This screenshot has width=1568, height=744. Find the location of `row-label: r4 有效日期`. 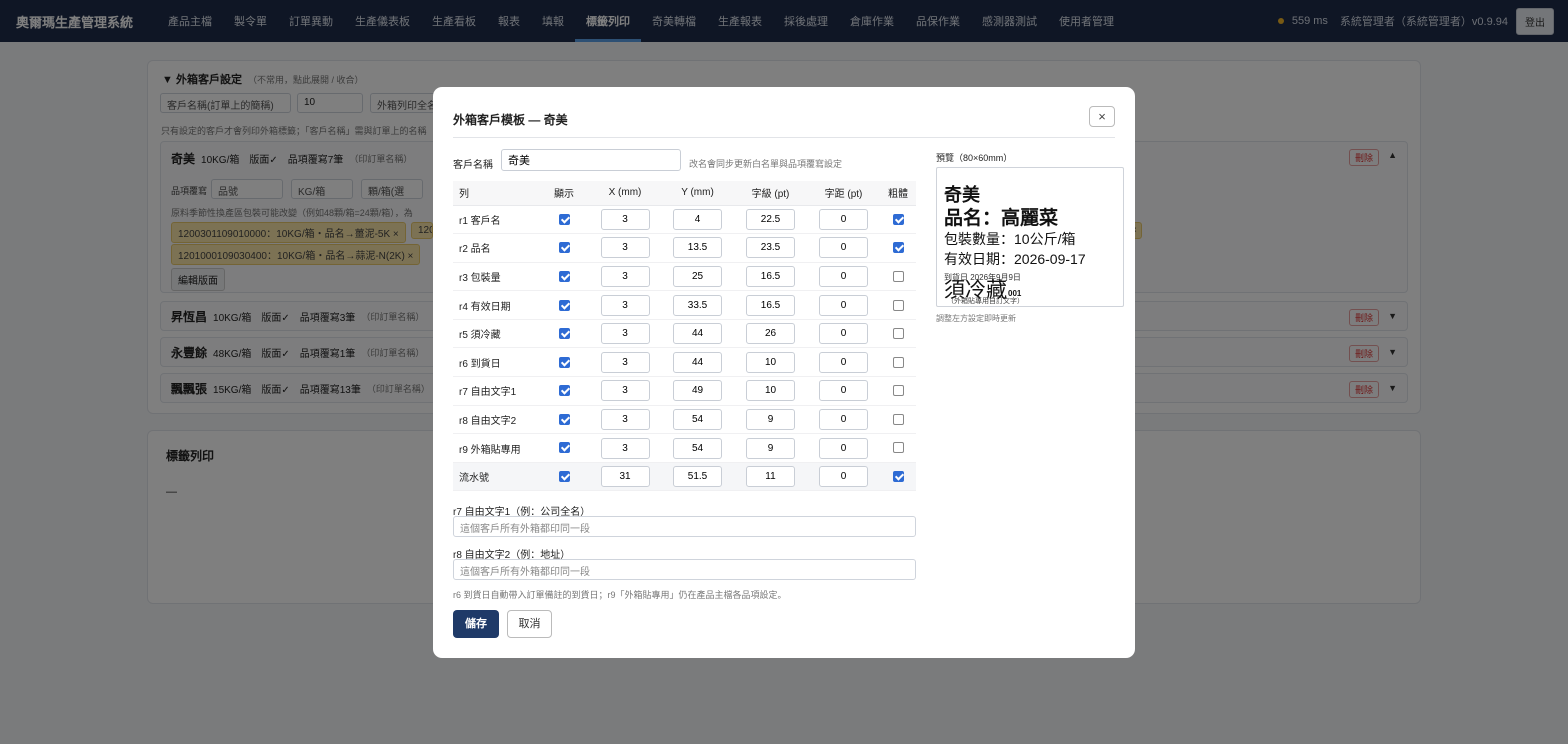

row-label: r4 有效日期 is located at coordinates (496, 305).